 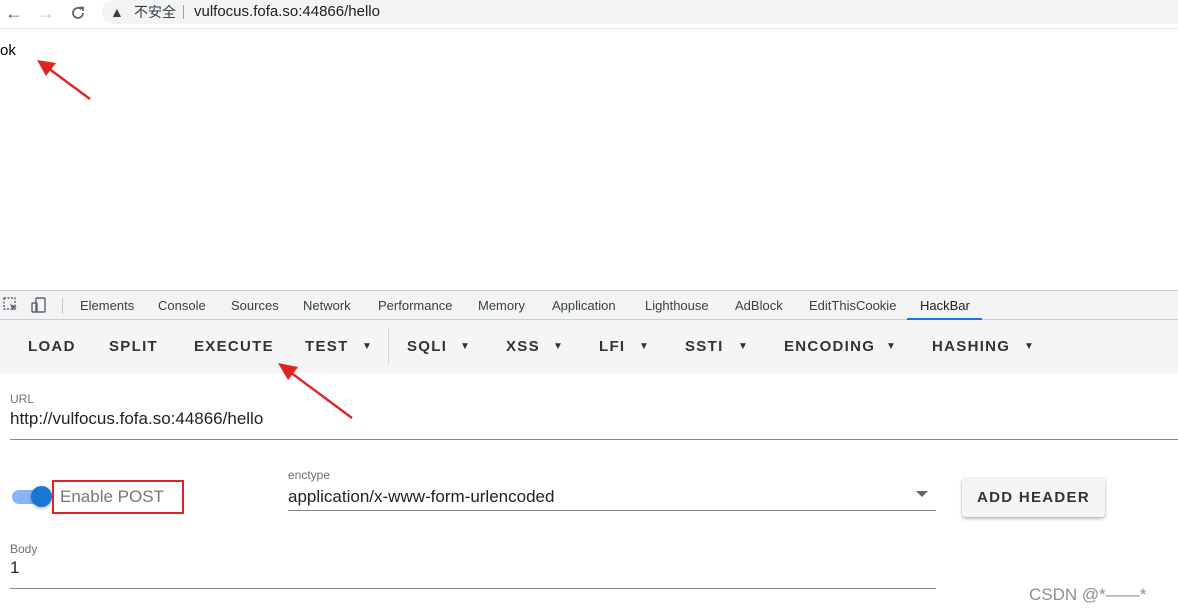 I want to click on annotation-highlight-box, so click(x=118, y=497).